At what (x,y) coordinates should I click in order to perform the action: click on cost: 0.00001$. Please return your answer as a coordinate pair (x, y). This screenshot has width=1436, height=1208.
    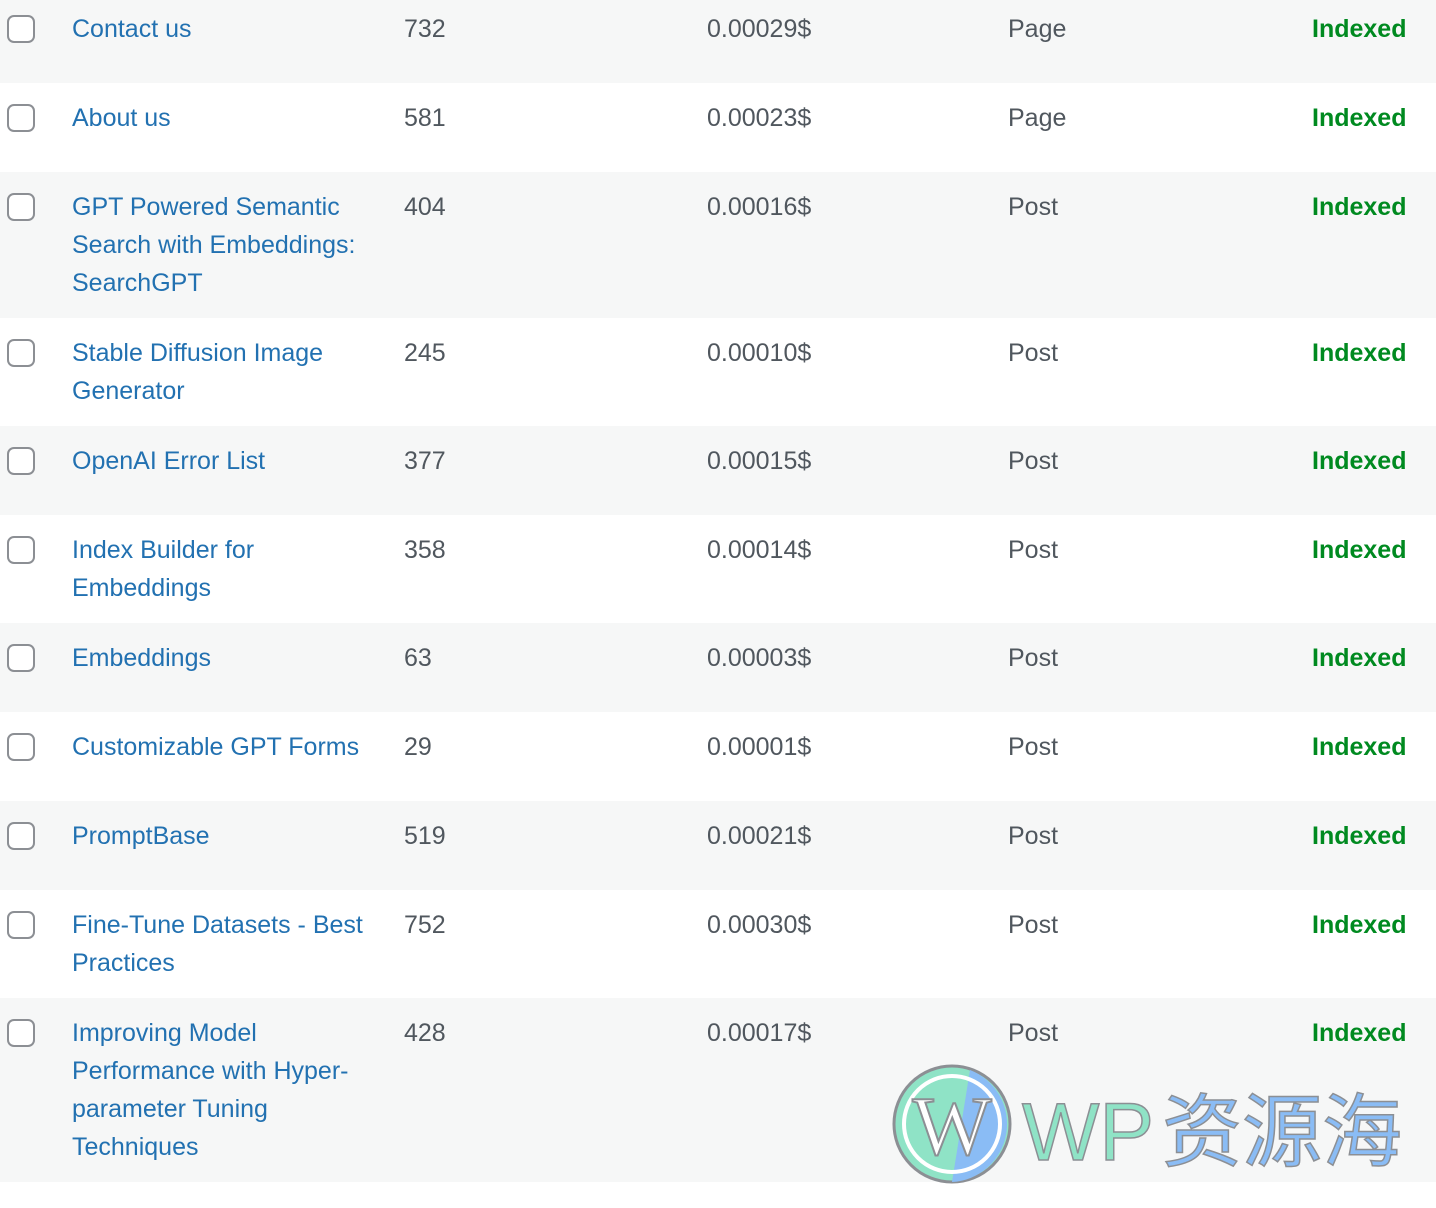
    Looking at the image, I should click on (759, 747).